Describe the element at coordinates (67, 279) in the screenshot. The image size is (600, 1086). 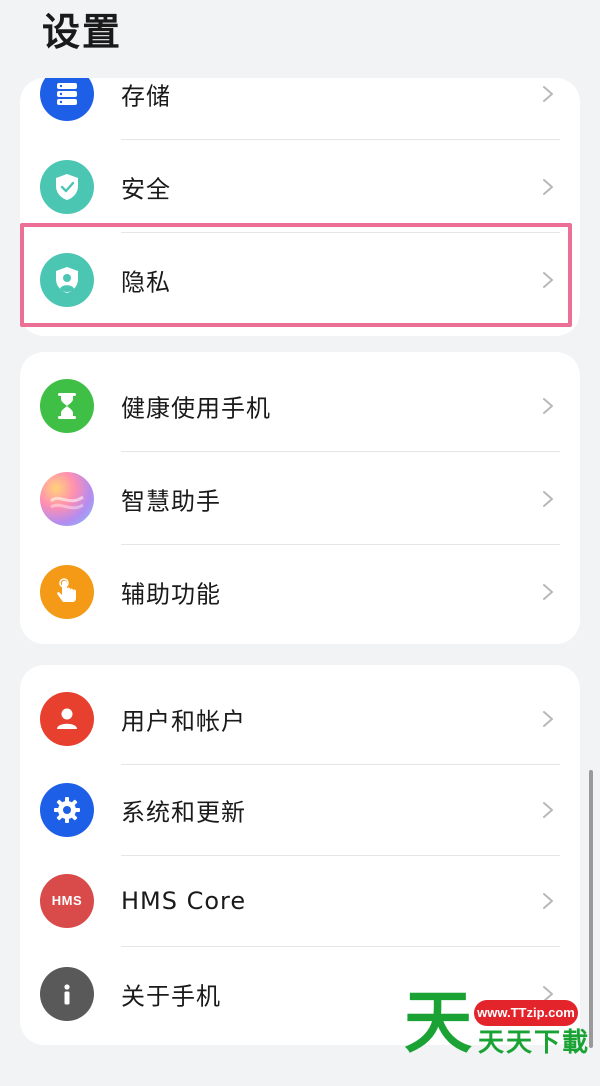
I see `privacy-shield-icon` at that location.